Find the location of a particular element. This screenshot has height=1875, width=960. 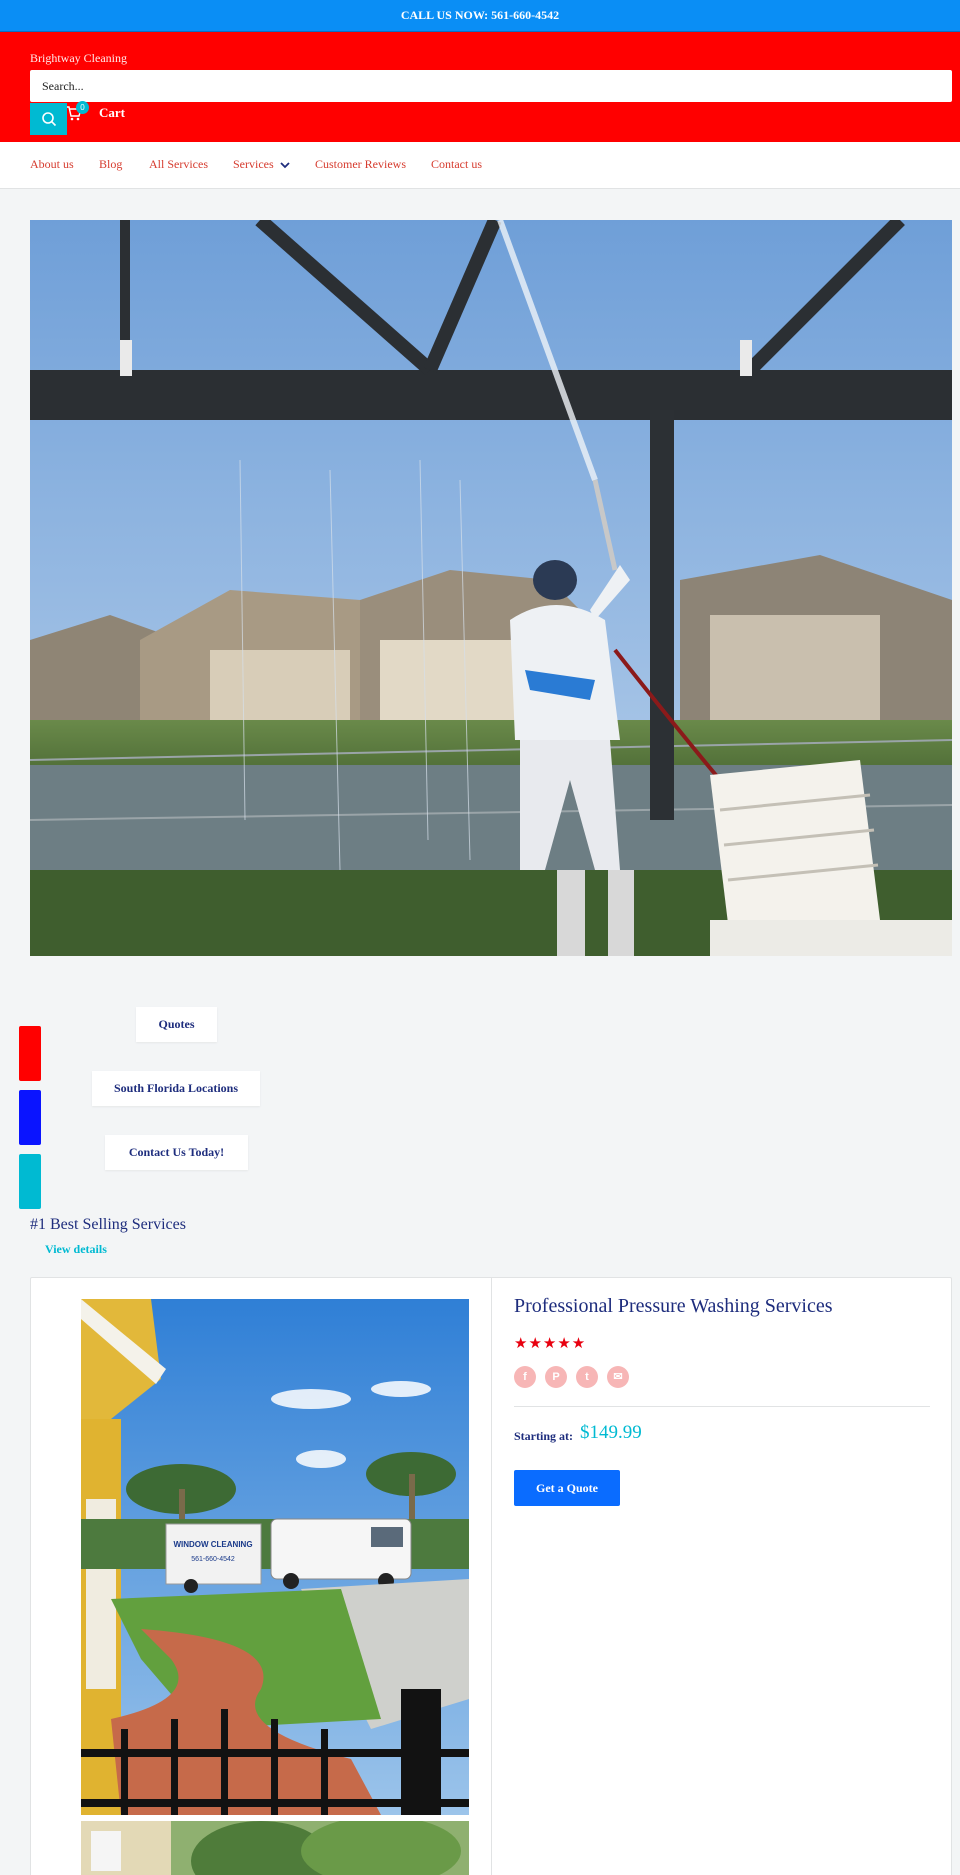

product-image: WINDOW CLEANING 561-660-4542 is located at coordinates (275, 1557).